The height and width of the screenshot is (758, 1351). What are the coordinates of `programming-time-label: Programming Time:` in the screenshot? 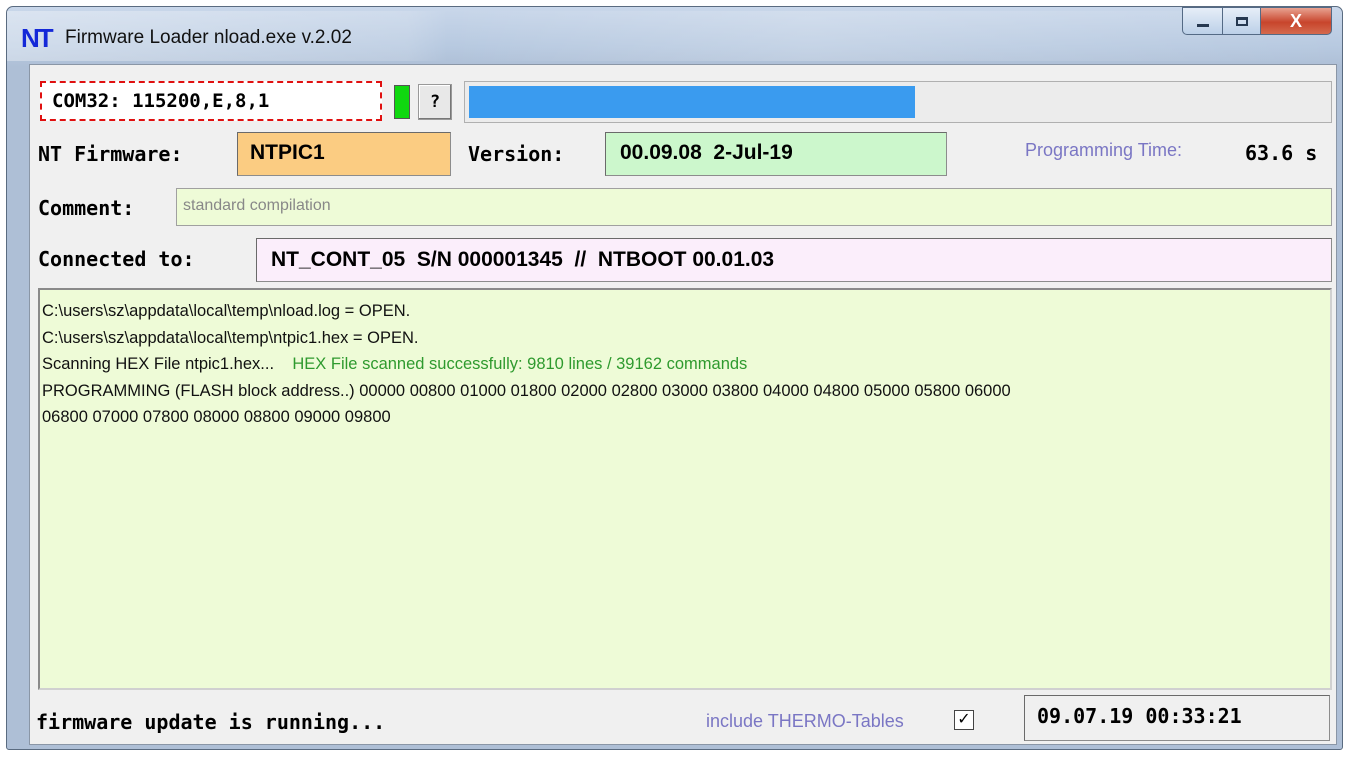 It's located at (1104, 150).